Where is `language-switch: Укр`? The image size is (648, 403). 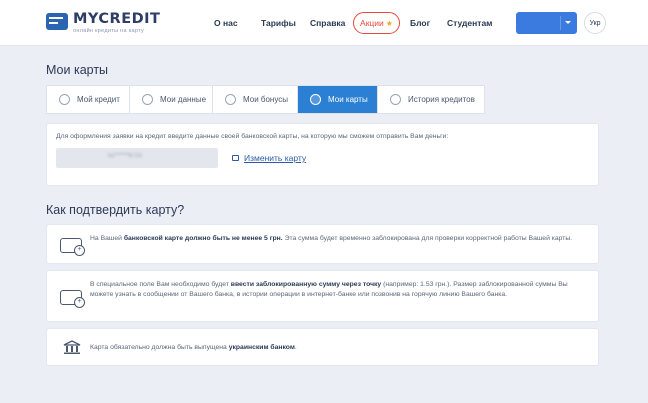 language-switch: Укр is located at coordinates (595, 23).